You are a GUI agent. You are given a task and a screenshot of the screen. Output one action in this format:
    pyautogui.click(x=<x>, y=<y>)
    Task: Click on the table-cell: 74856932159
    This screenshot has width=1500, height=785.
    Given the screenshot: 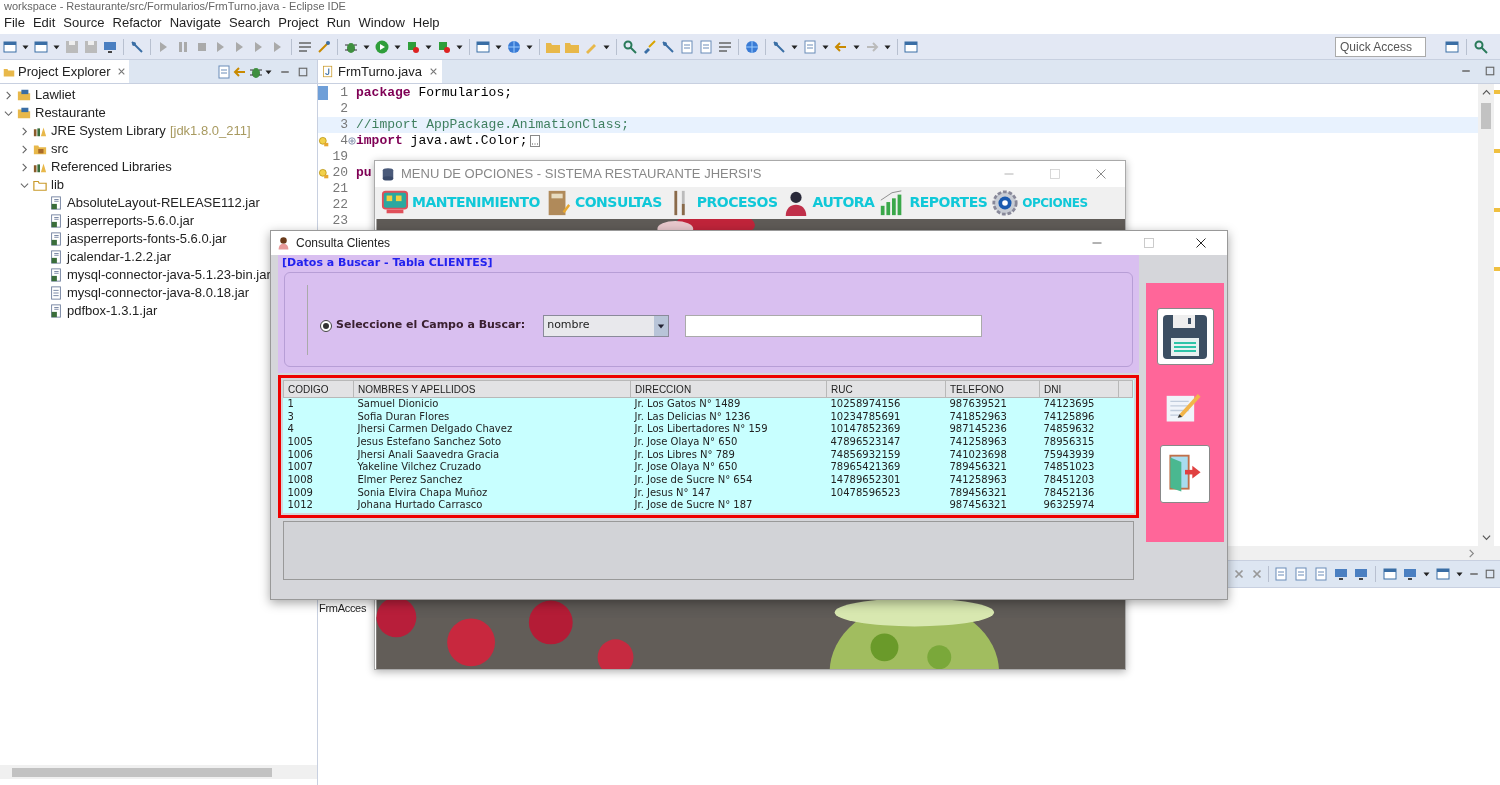 What is the action you would take?
    pyautogui.click(x=865, y=454)
    